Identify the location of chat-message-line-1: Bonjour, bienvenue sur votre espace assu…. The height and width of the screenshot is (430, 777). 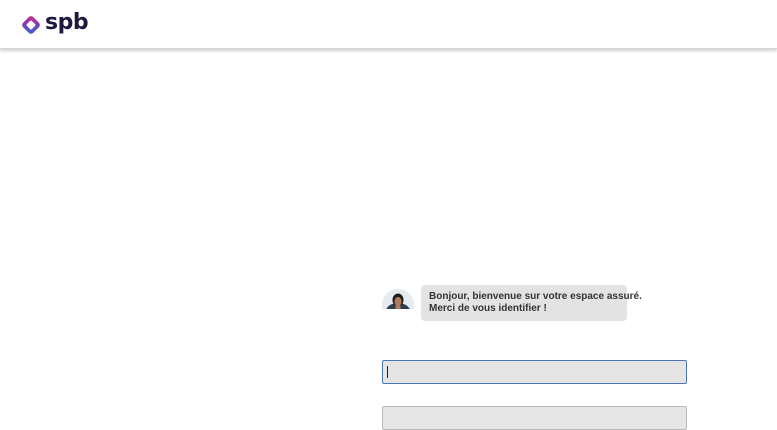
(535, 296).